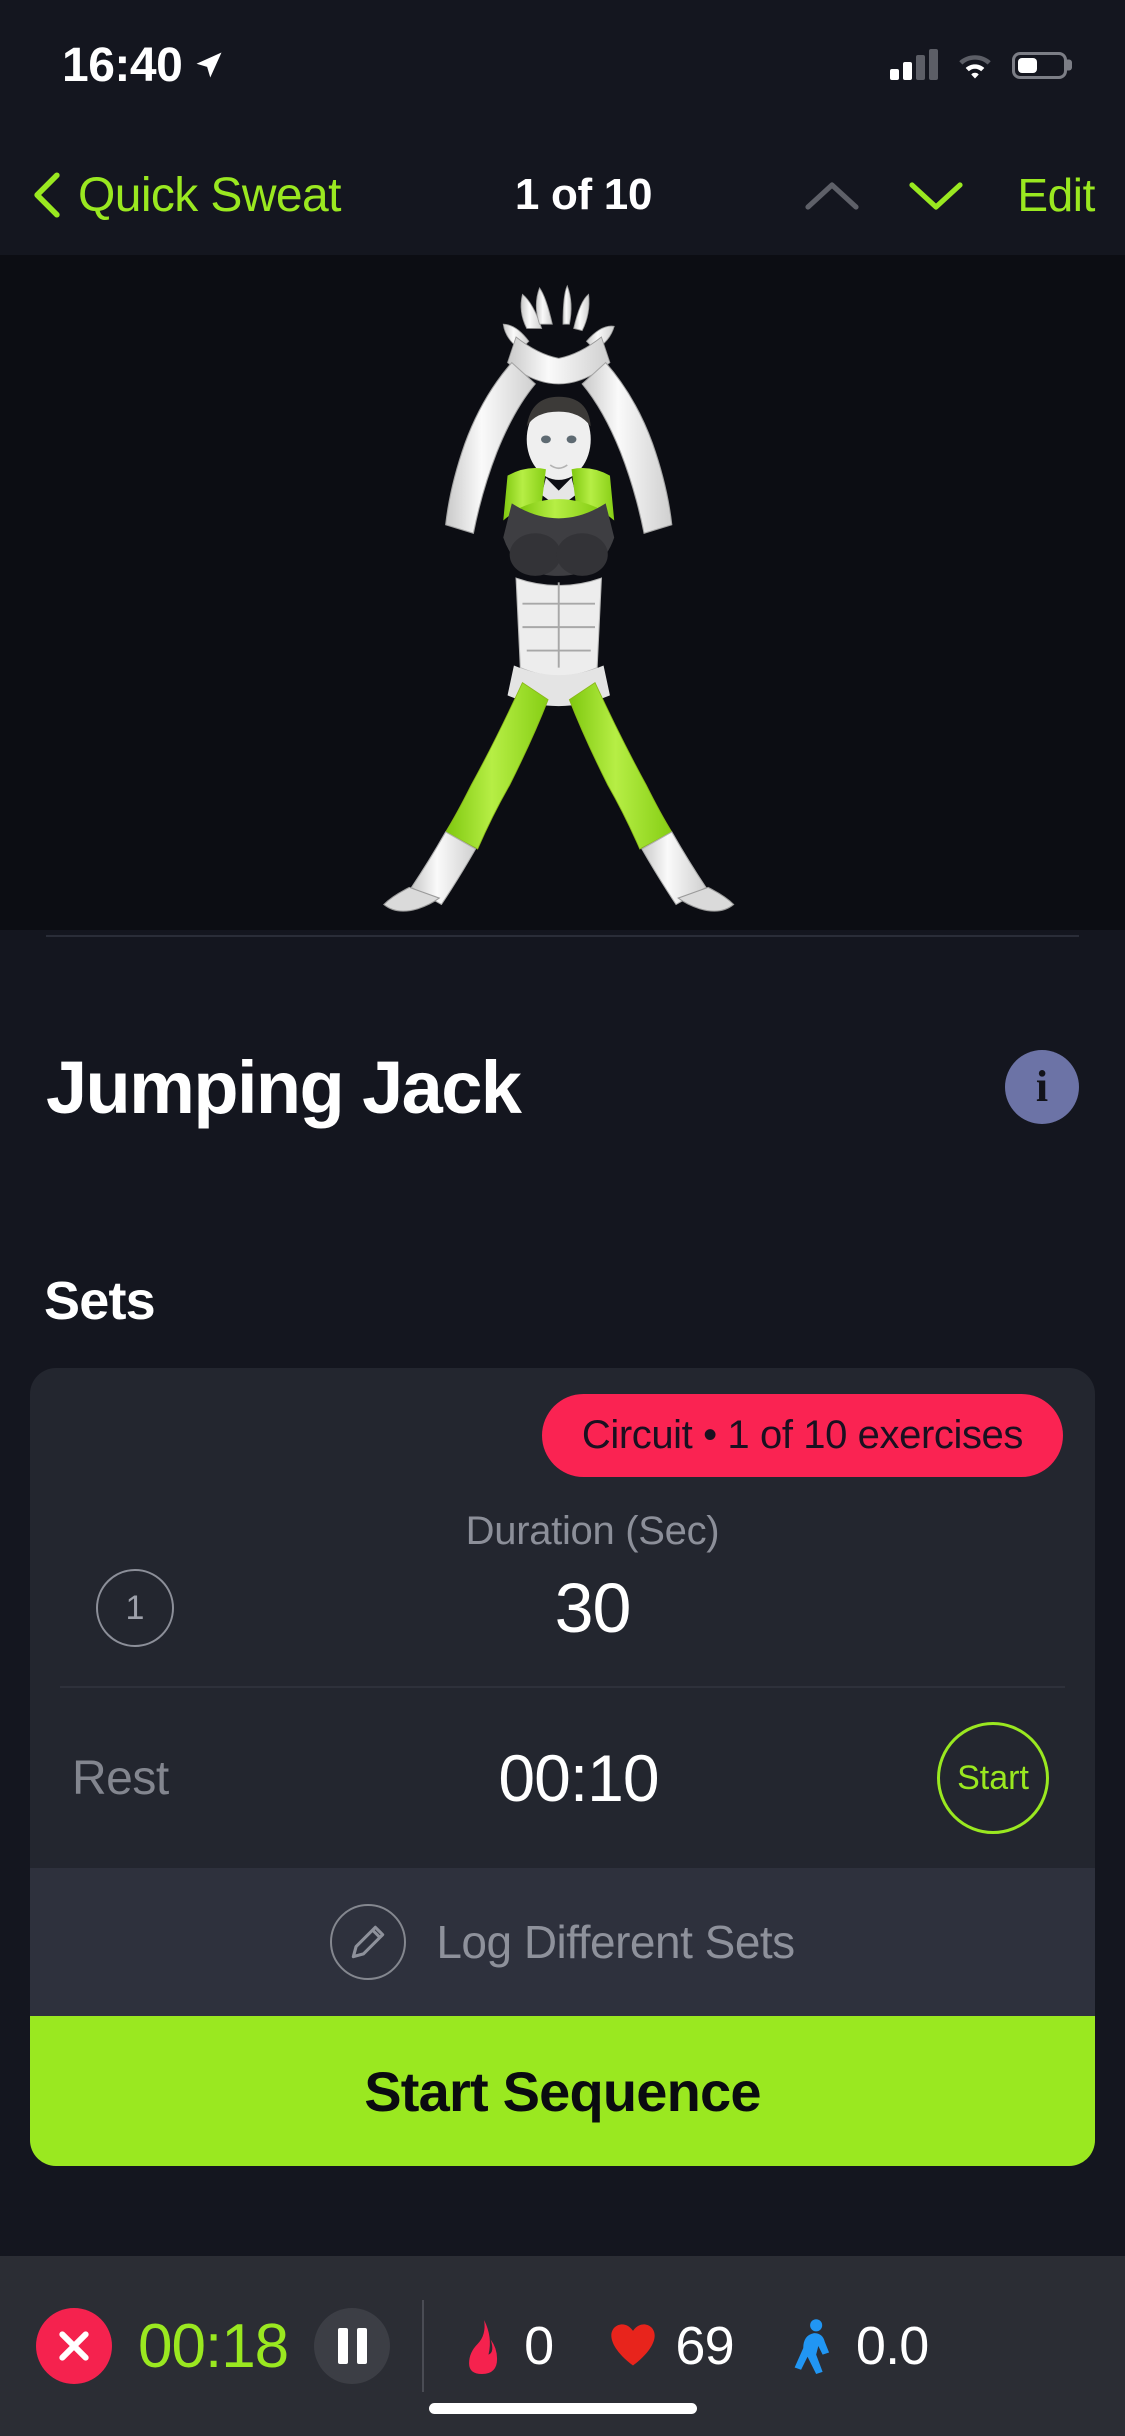 The height and width of the screenshot is (2436, 1125). I want to click on status-bar: 16:40, so click(562, 65).